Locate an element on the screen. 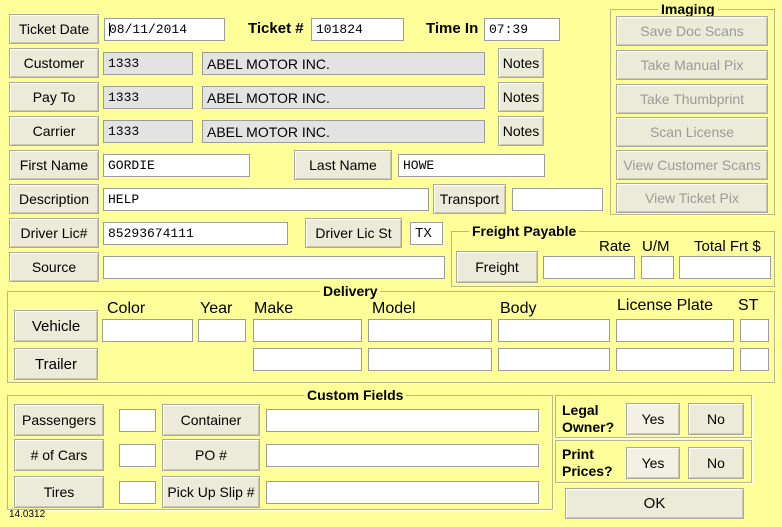 This screenshot has width=782, height=527. print-prices-label: Print Prices? is located at coordinates (587, 463).